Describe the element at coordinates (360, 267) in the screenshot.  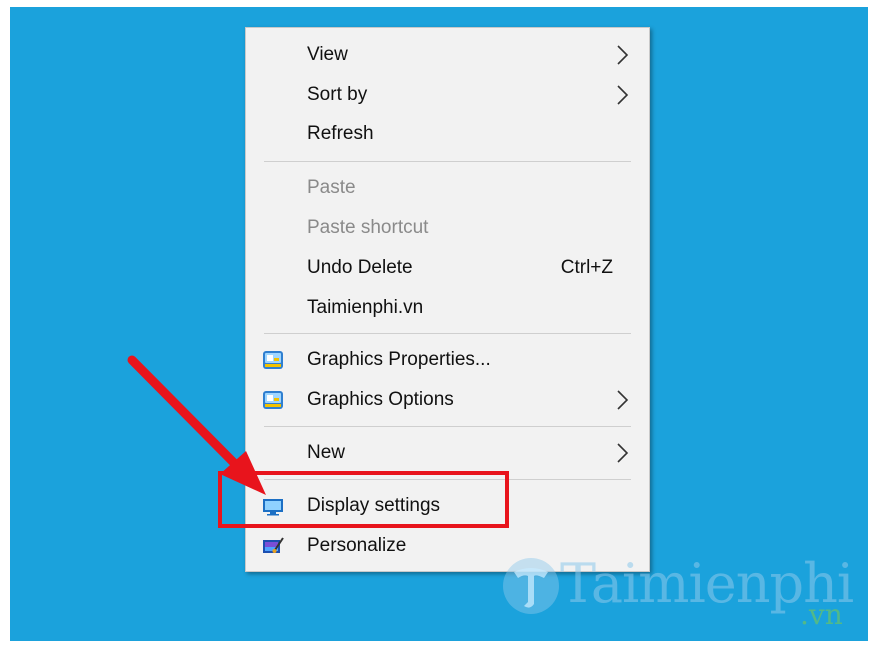
I see `menu-item-label: Undo Delete` at that location.